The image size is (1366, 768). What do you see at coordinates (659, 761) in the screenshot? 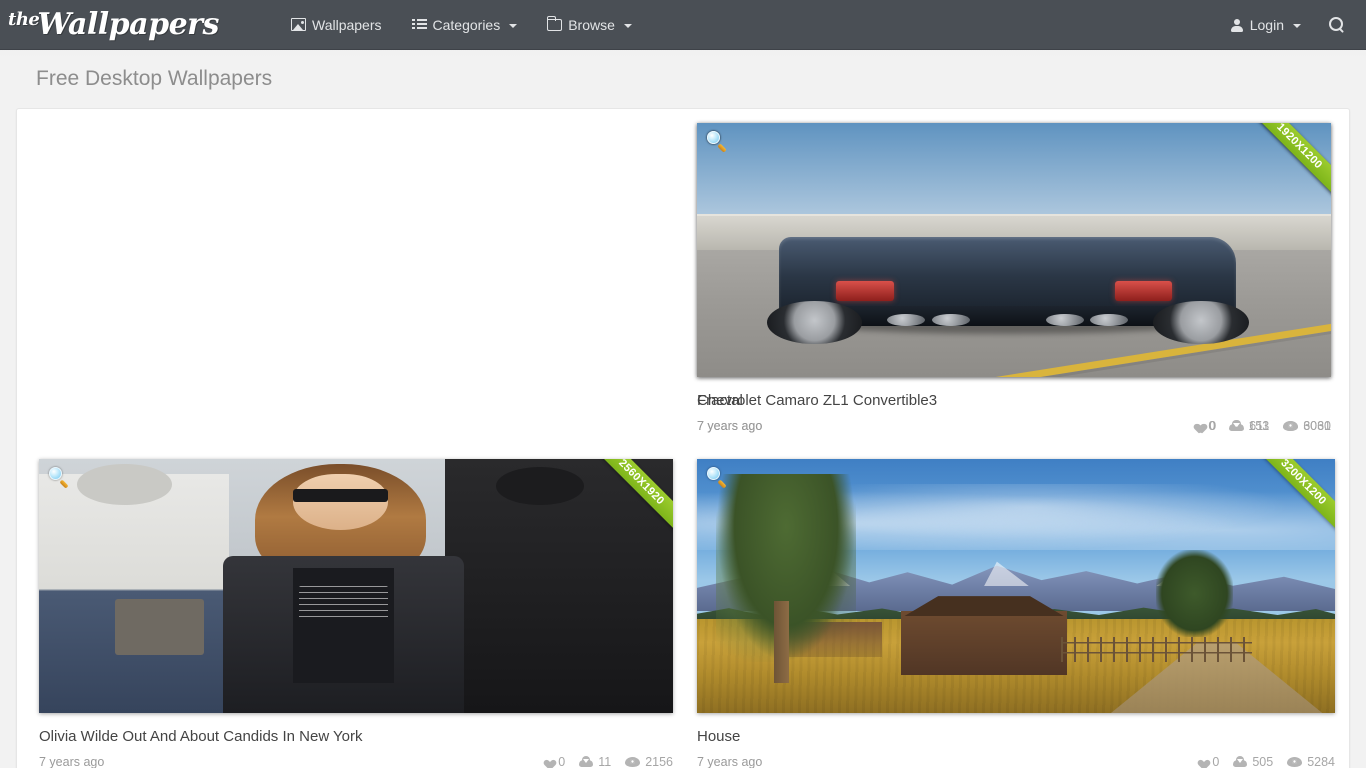
I see `views-count: 2156` at bounding box center [659, 761].